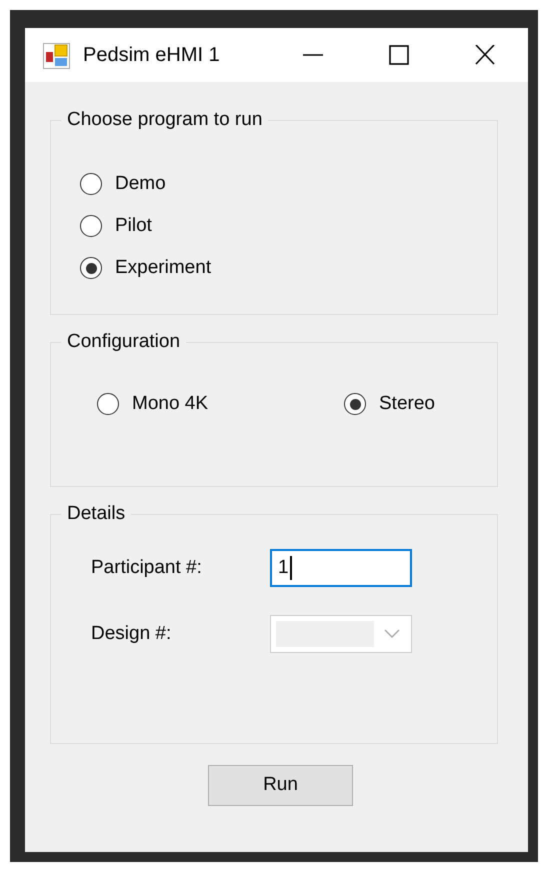  What do you see at coordinates (485, 55) in the screenshot?
I see `close-icon` at bounding box center [485, 55].